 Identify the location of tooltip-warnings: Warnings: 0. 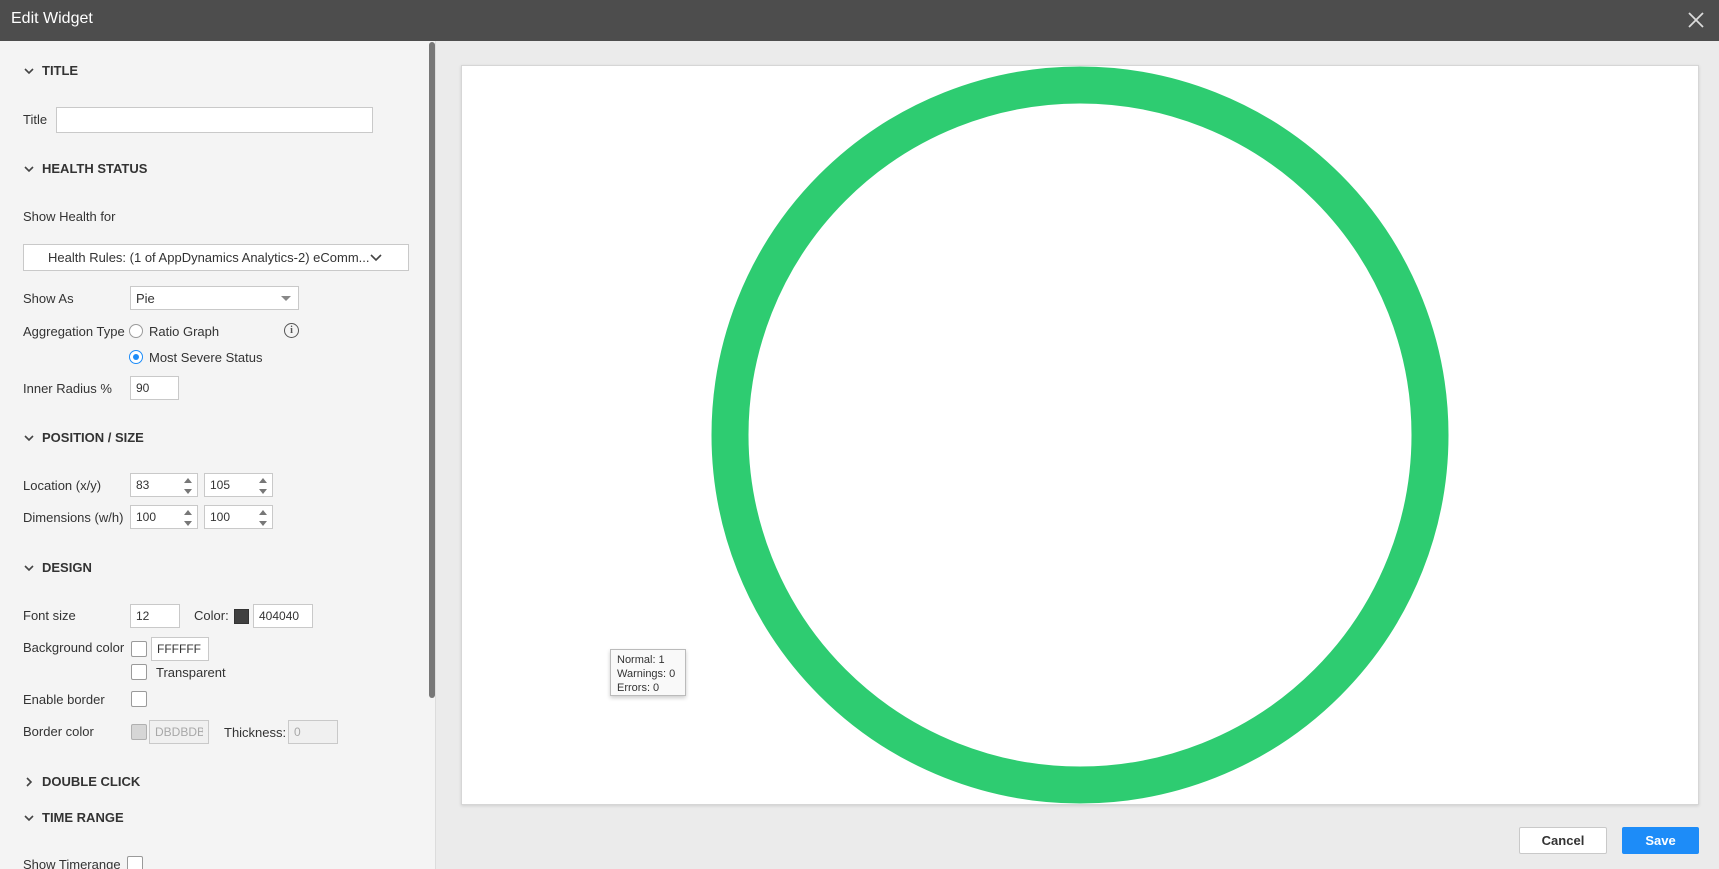
(646, 674).